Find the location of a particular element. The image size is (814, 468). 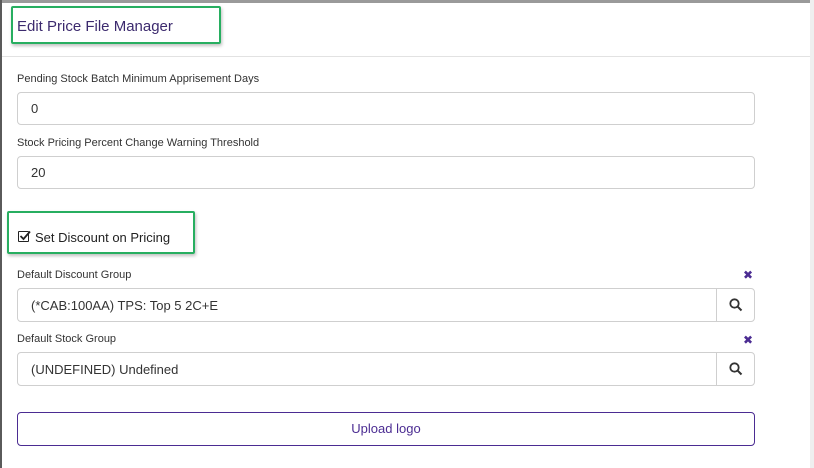

percent-change-threshold-input: 20 is located at coordinates (386, 172).